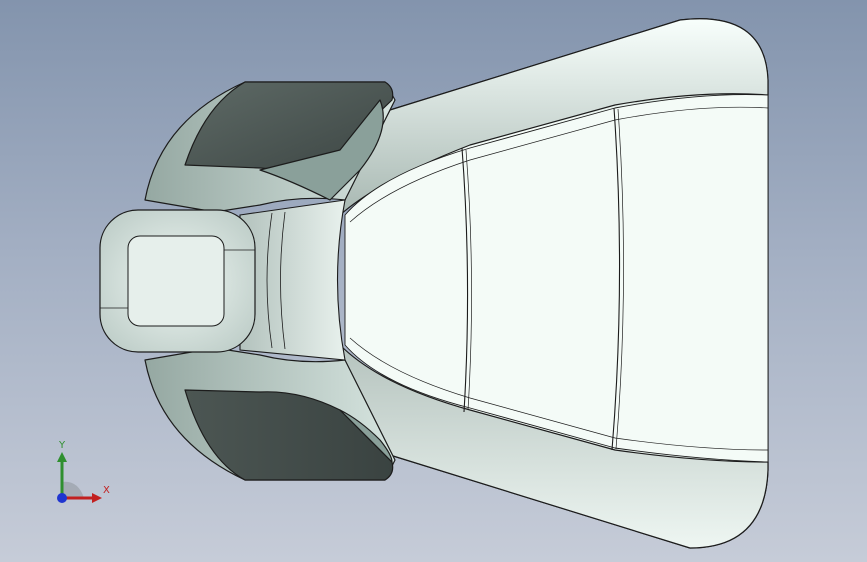 The height and width of the screenshot is (562, 867). I want to click on neck-connector, so click(292, 280).